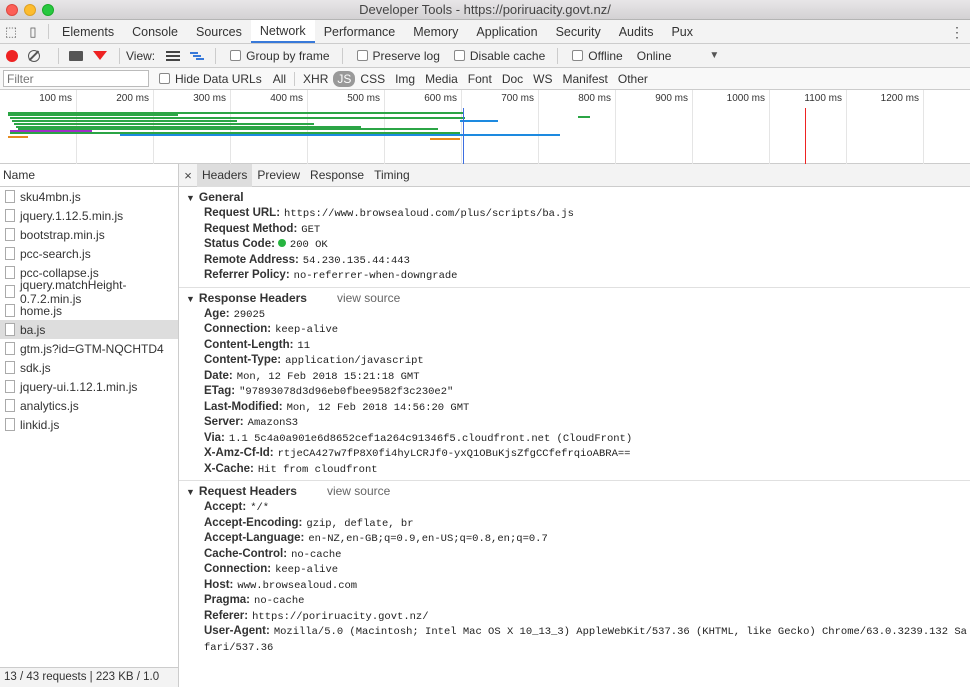 The image size is (970, 687). I want to click on tab-application: Application, so click(506, 31).